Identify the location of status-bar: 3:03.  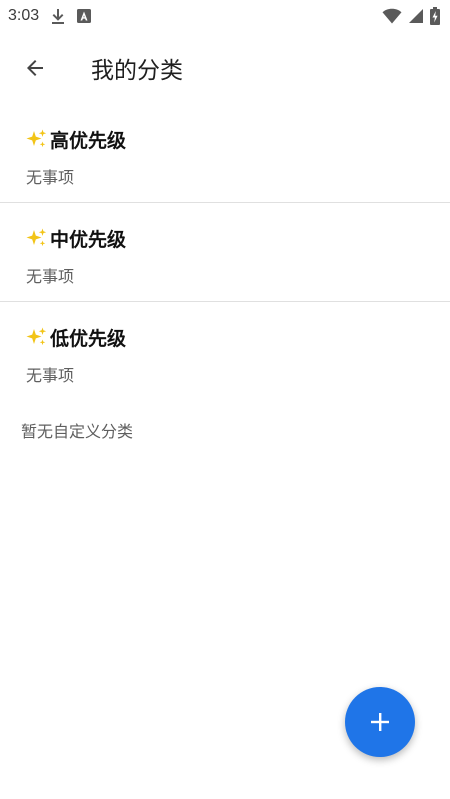
(225, 16).